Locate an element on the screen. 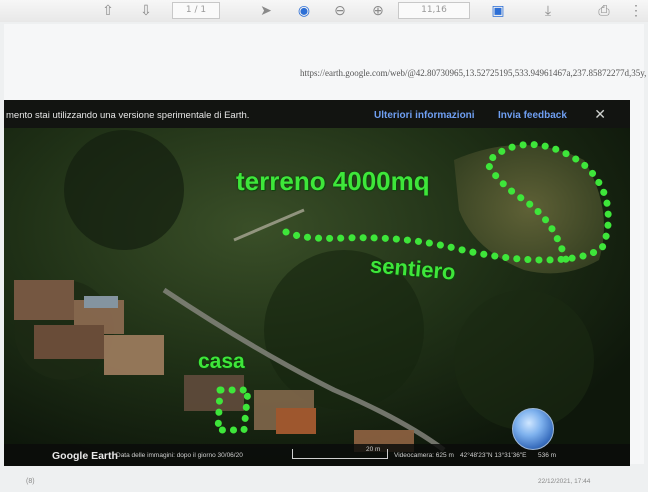 This screenshot has height=492, width=648. download-icon: ⤓ is located at coordinates (548, 10).